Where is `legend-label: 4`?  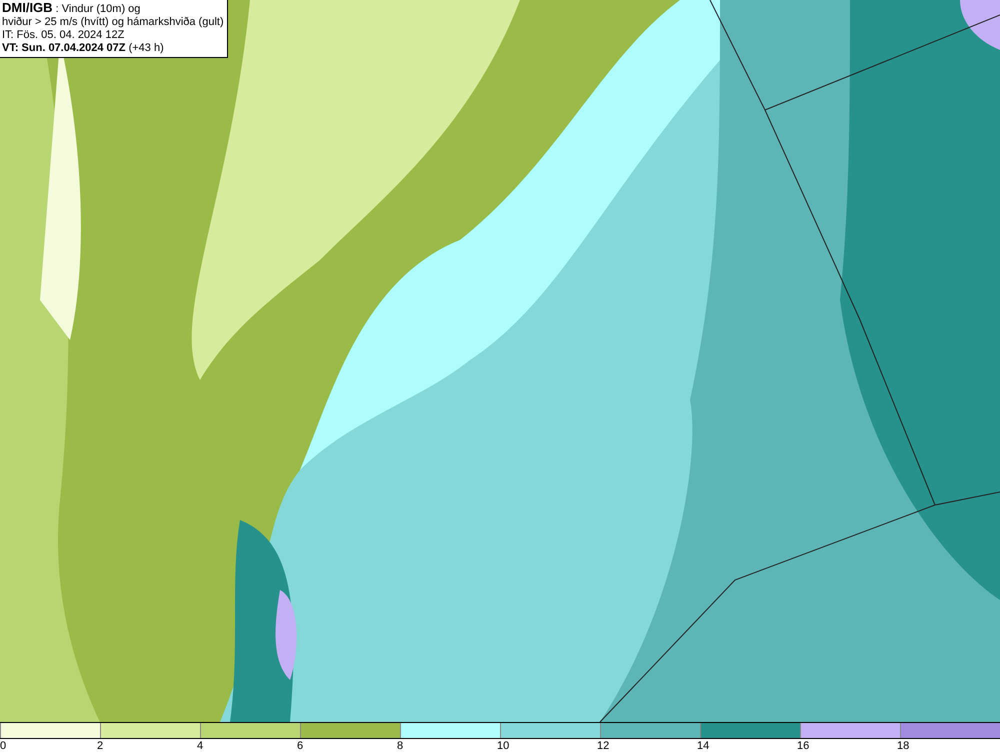
legend-label: 4 is located at coordinates (200, 746).